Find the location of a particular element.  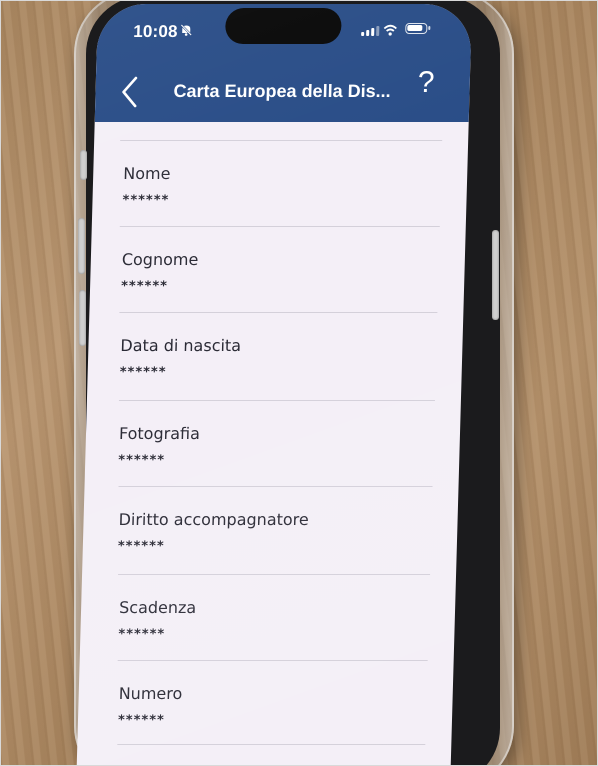

field-label: Scadenza is located at coordinates (157, 607).